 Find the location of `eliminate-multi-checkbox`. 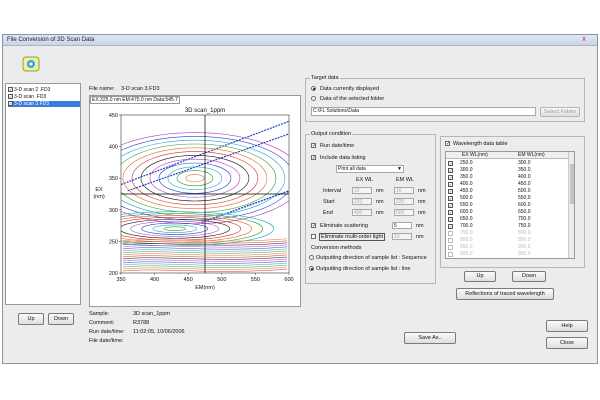

eliminate-multi-checkbox is located at coordinates (313, 236).